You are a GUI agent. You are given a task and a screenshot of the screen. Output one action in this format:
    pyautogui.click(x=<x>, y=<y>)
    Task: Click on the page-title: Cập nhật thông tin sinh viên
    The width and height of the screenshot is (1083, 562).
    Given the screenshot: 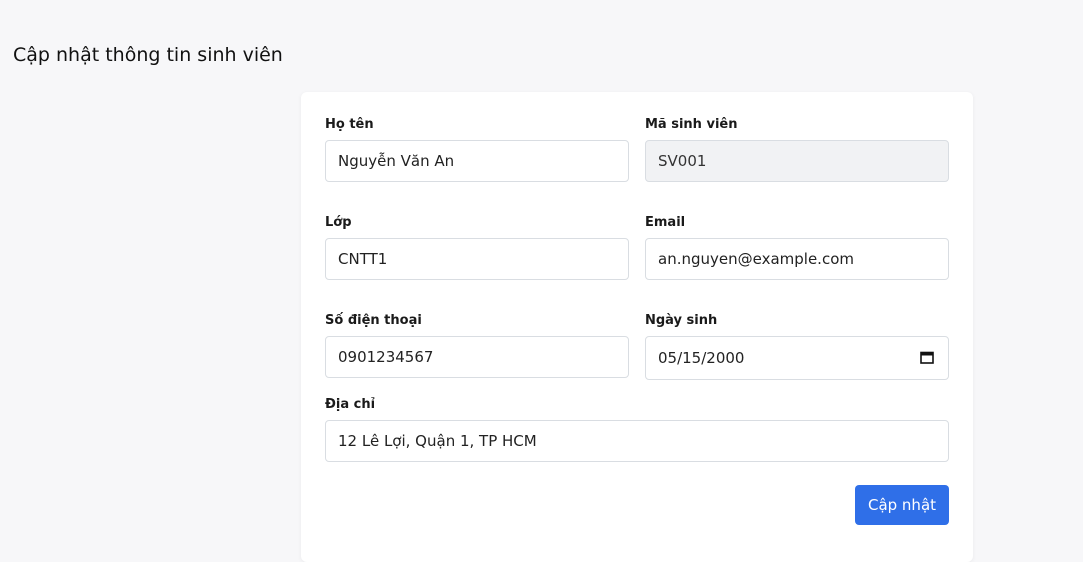 What is the action you would take?
    pyautogui.click(x=148, y=55)
    